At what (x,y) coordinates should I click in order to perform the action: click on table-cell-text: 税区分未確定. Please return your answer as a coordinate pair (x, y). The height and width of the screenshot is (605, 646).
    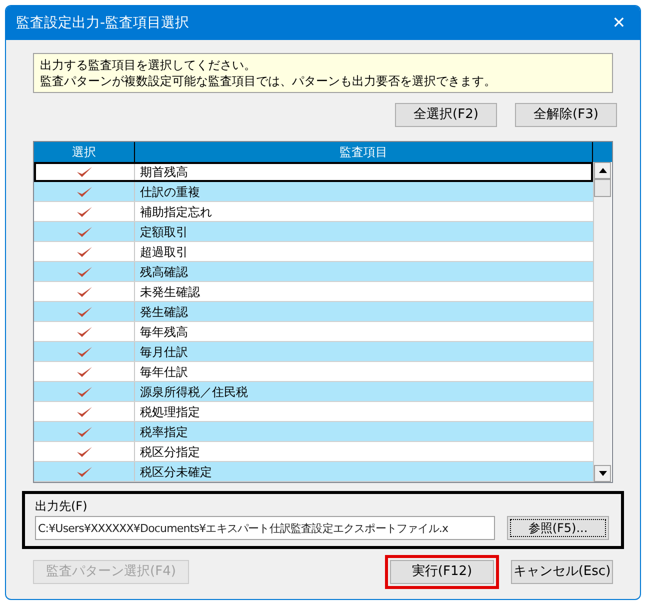
    Looking at the image, I should click on (175, 472).